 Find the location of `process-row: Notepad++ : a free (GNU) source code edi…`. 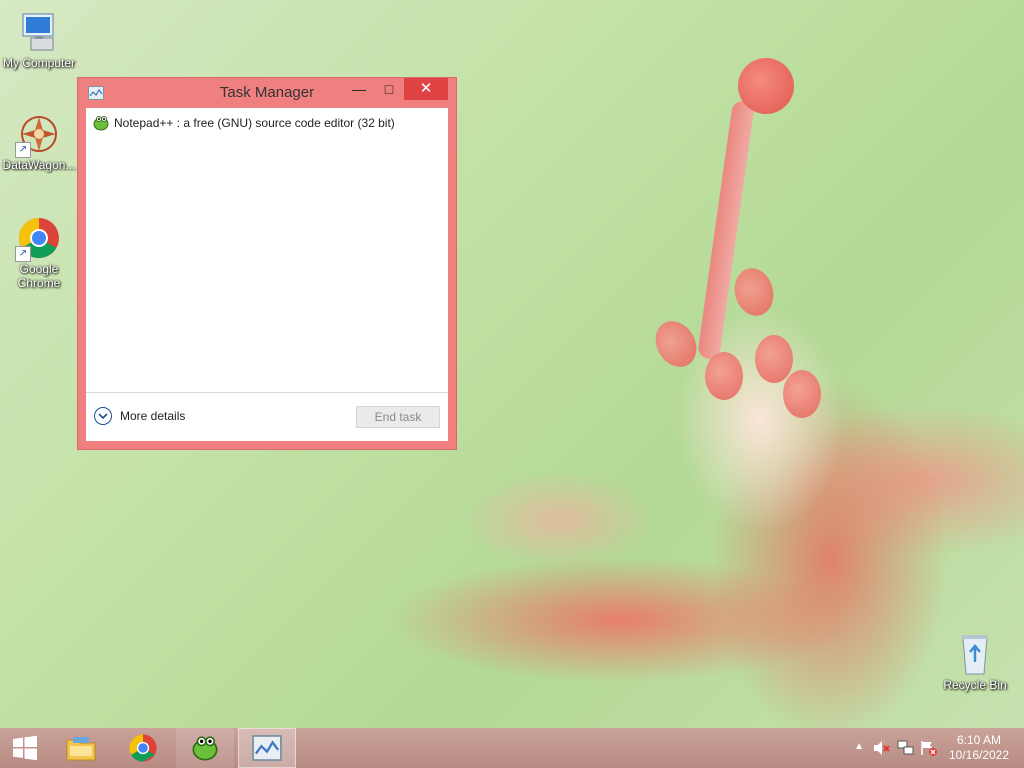

process-row: Notepad++ : a free (GNU) source code edi… is located at coordinates (243, 123).